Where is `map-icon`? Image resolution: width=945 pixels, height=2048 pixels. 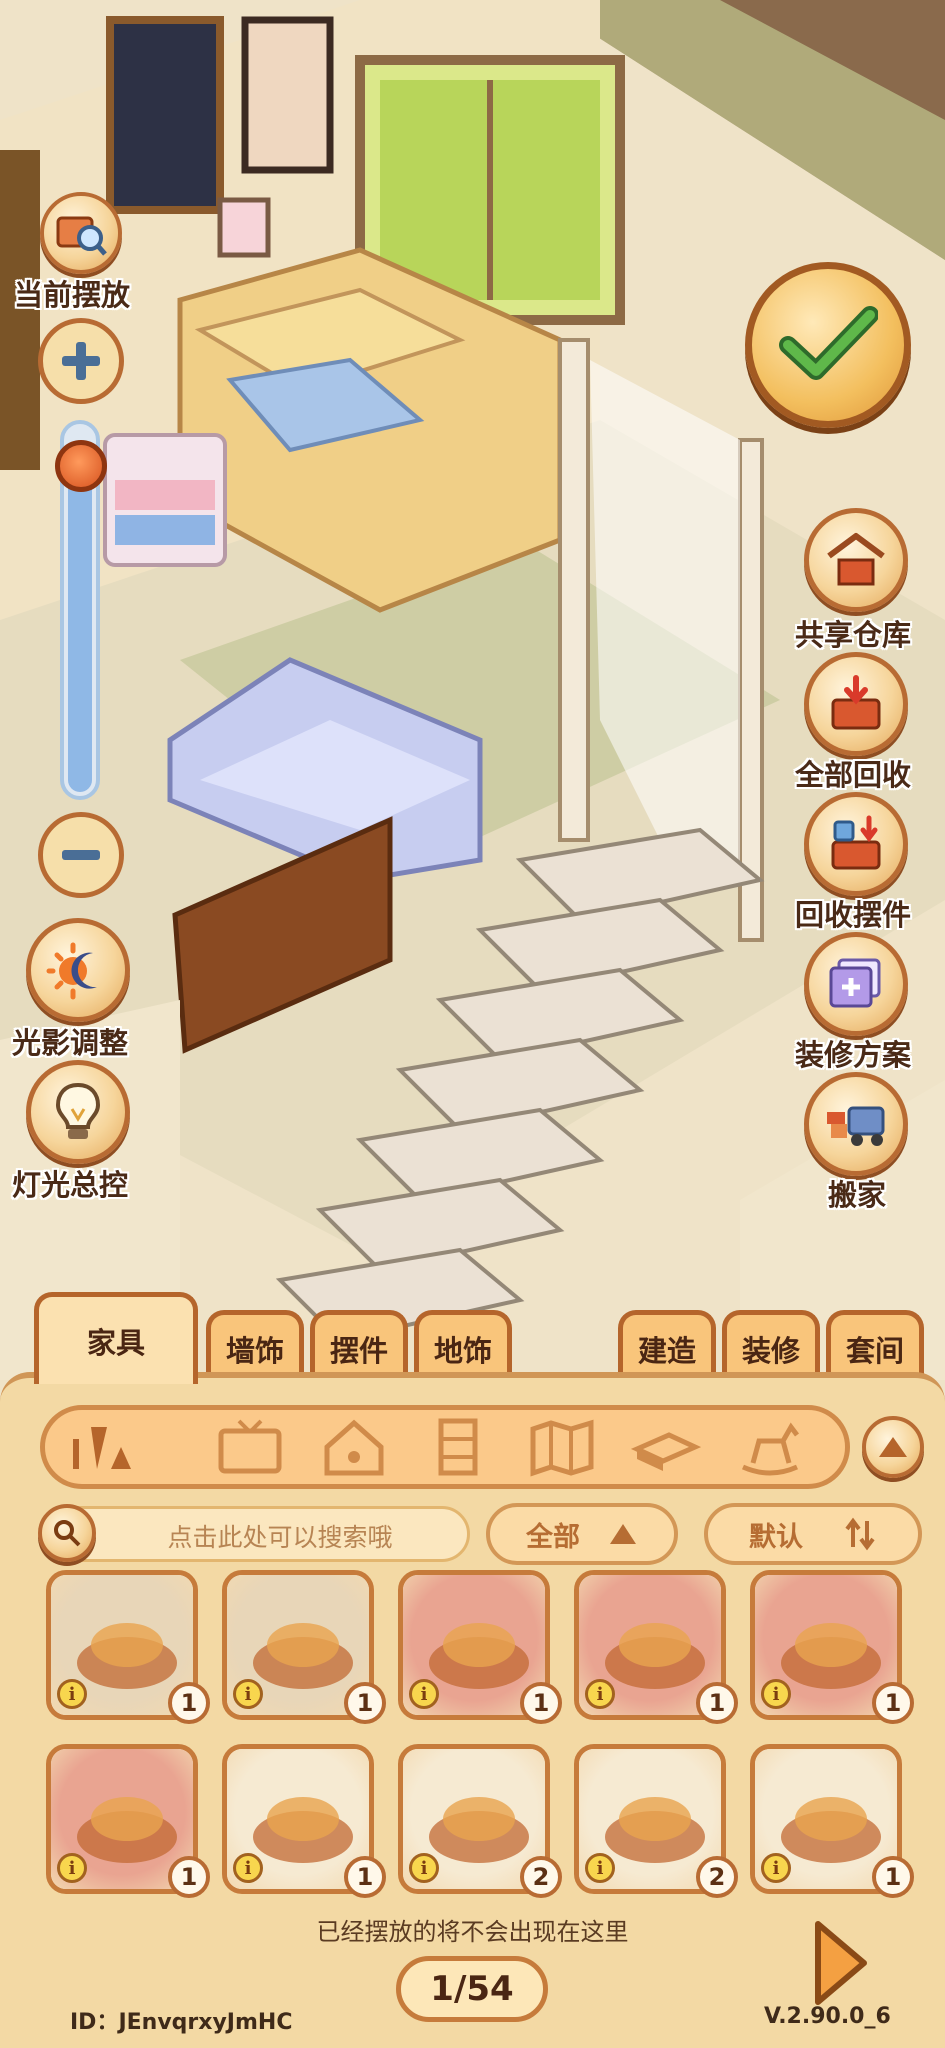 map-icon is located at coordinates (562, 1447).